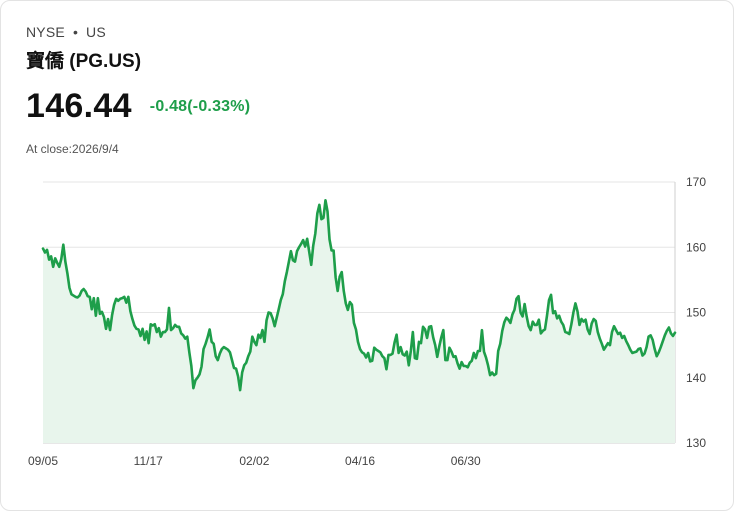 The image size is (736, 513). What do you see at coordinates (696, 378) in the screenshot?
I see `y-tick-label: 140` at bounding box center [696, 378].